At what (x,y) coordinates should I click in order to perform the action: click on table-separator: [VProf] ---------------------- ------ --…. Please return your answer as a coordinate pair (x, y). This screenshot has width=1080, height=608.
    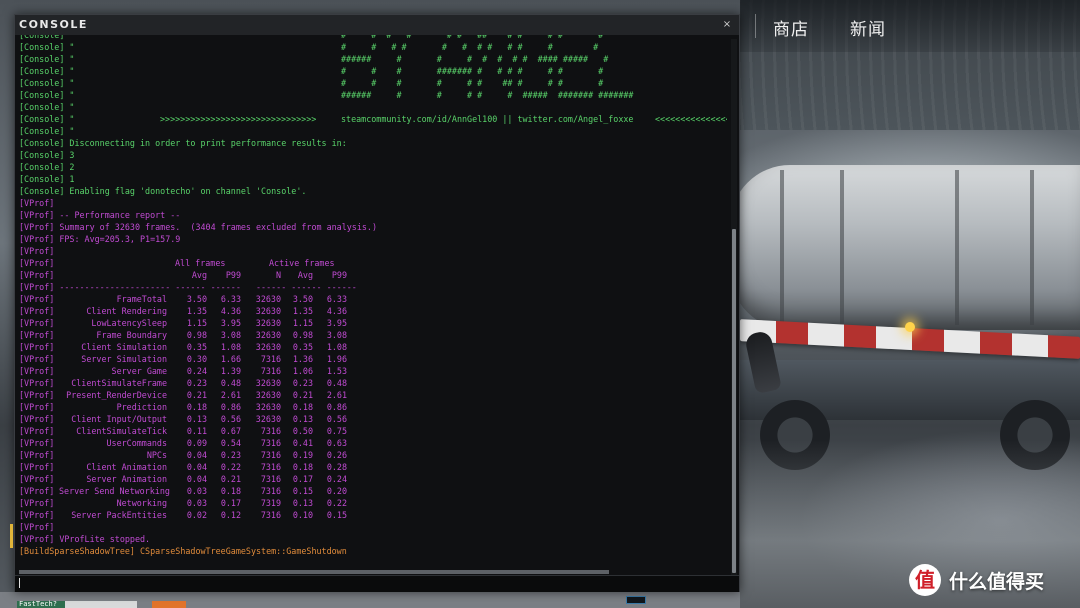
    Looking at the image, I should click on (188, 287).